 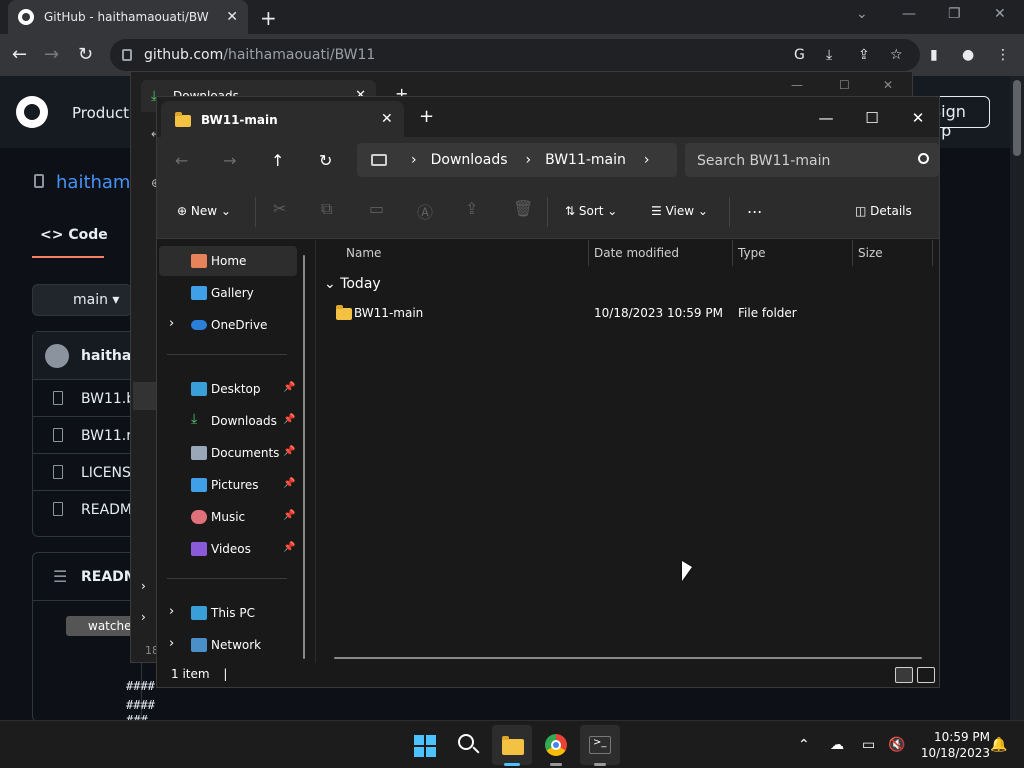 What do you see at coordinates (424, 745) in the screenshot?
I see `start-button` at bounding box center [424, 745].